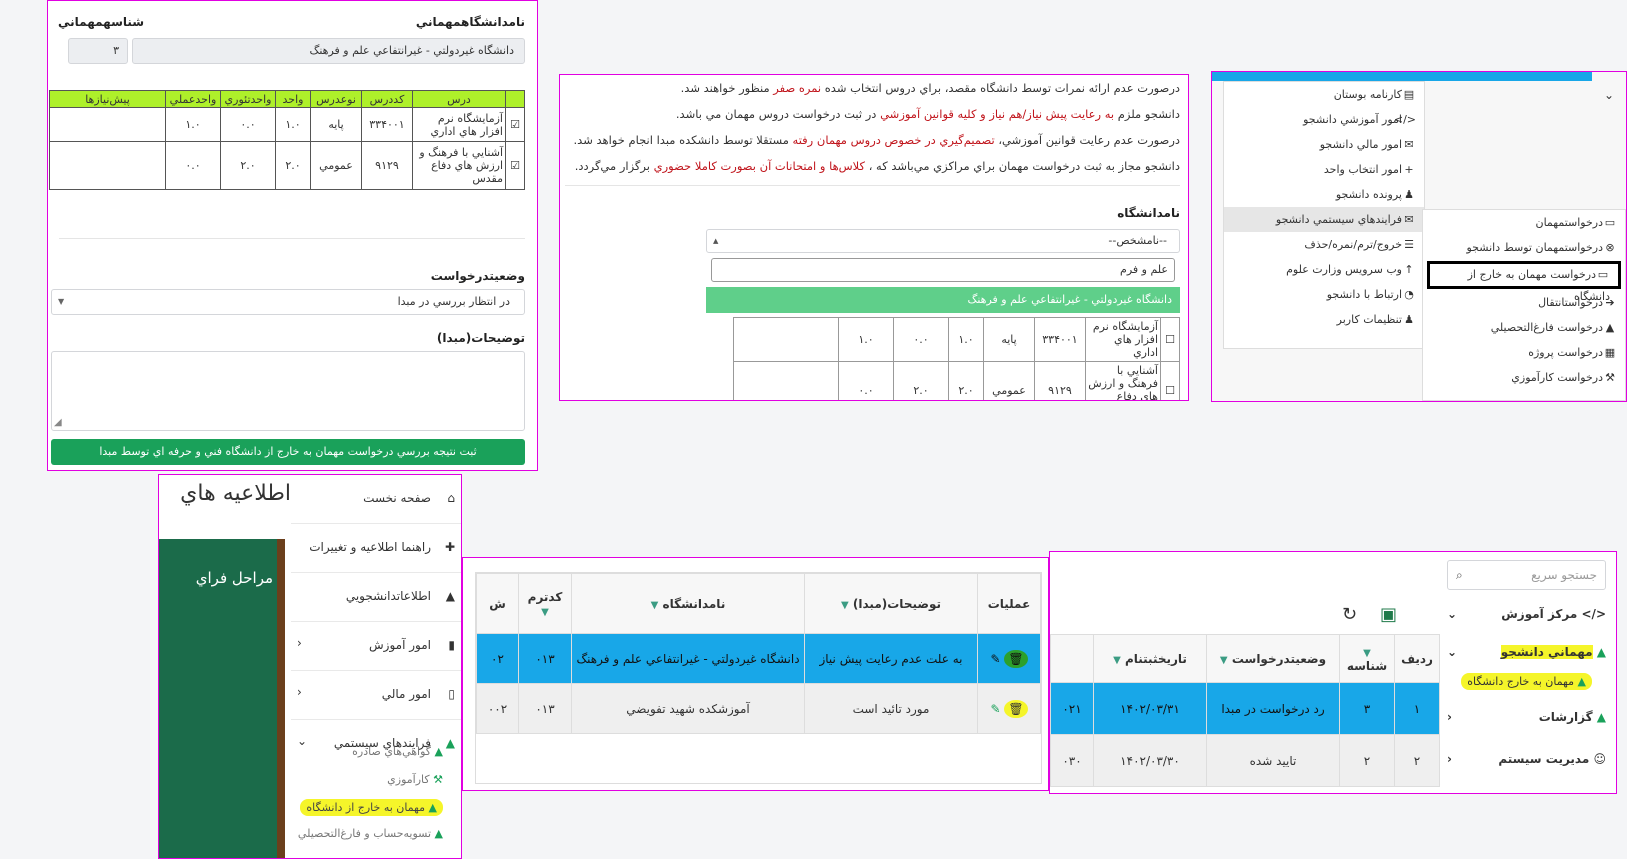 This screenshot has width=1627, height=859. Describe the element at coordinates (1526, 681) in the screenshot. I see `nav-guest-outside: ▲ مهمان به خارج دانشگاه` at that location.